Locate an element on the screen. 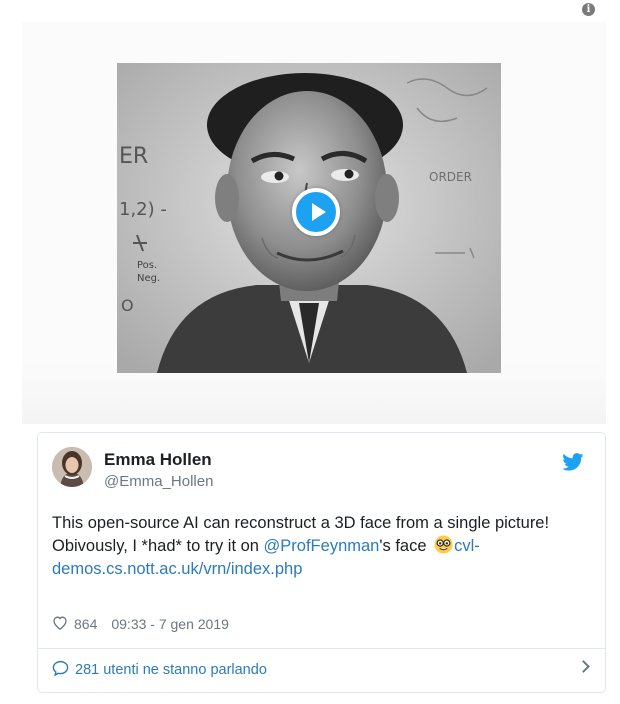  conversation-link: 281 utenti ne stanno parlando is located at coordinates (322, 670).